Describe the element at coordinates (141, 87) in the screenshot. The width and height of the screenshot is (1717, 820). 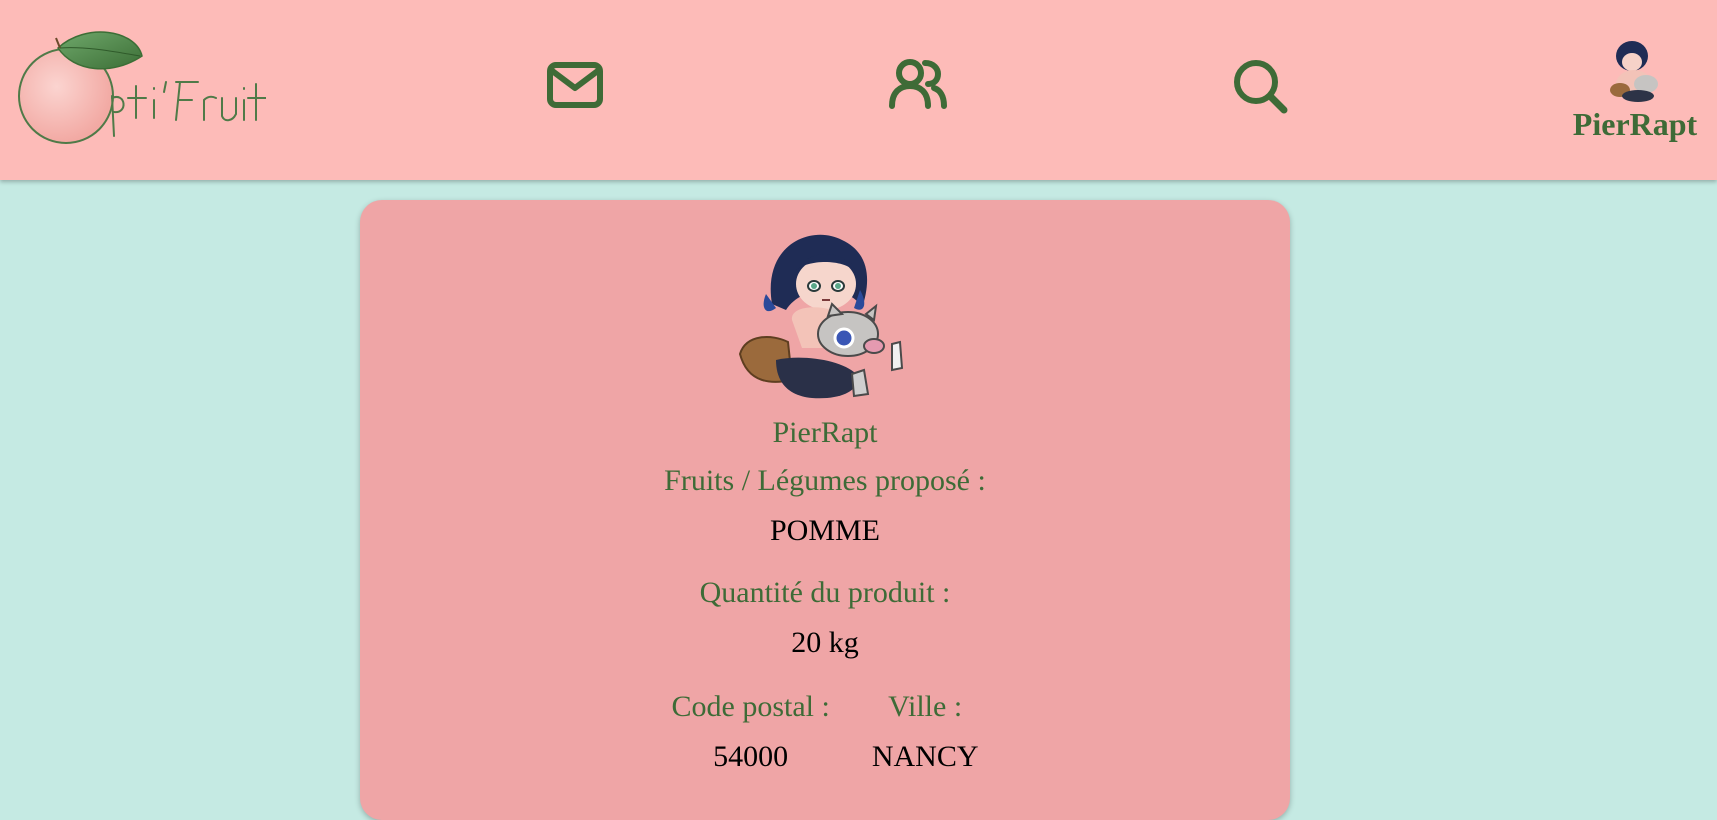
I see `optifruit-logo` at that location.